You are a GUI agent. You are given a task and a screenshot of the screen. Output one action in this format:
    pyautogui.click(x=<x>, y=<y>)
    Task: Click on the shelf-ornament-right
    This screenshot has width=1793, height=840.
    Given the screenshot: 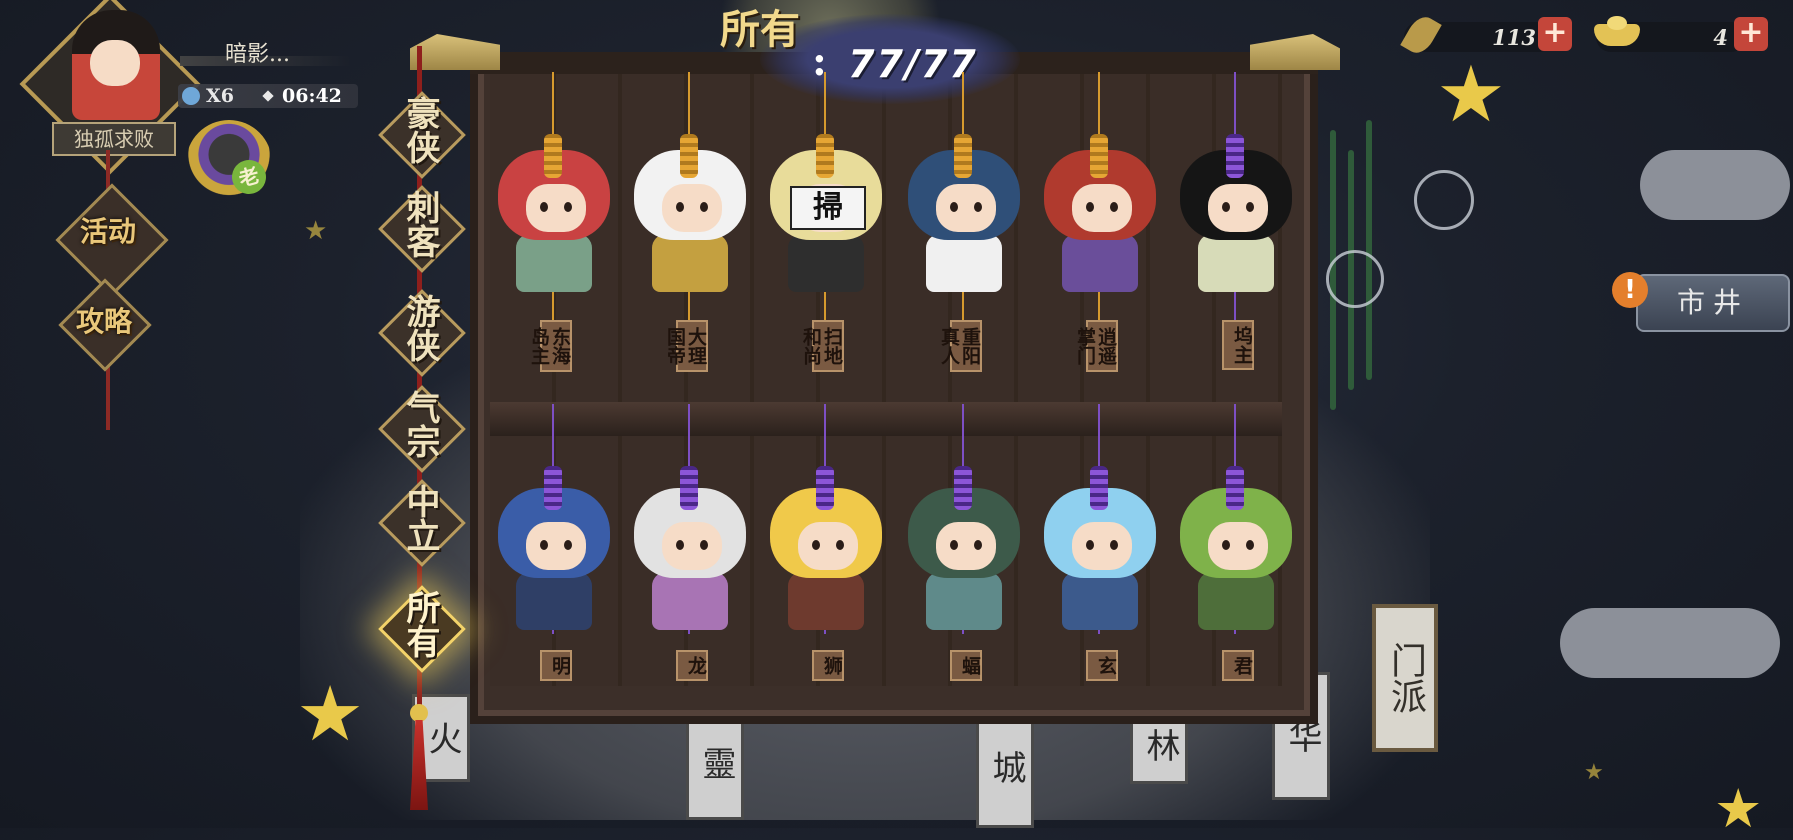 What is the action you would take?
    pyautogui.click(x=1295, y=52)
    